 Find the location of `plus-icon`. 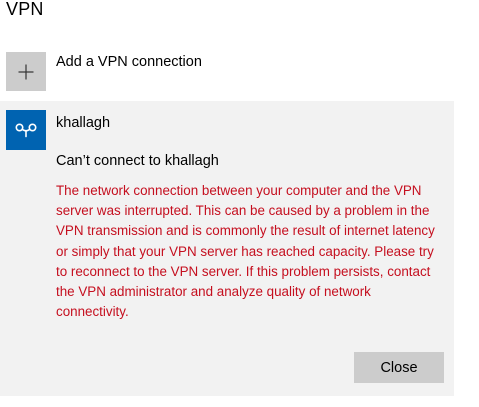

plus-icon is located at coordinates (26, 71).